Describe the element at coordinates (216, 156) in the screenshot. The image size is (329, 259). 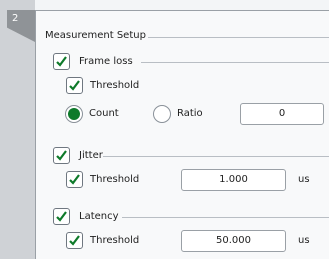
I see `jitter-rule` at that location.